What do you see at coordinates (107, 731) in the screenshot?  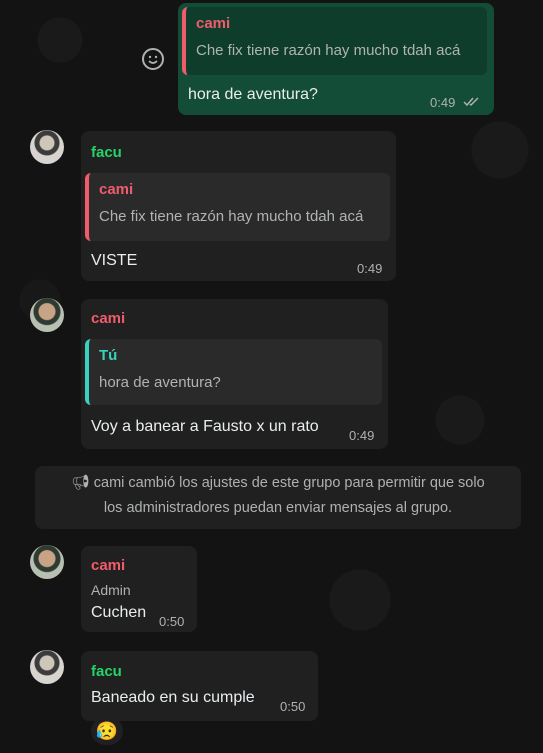 I see `message-reaction: 😥` at bounding box center [107, 731].